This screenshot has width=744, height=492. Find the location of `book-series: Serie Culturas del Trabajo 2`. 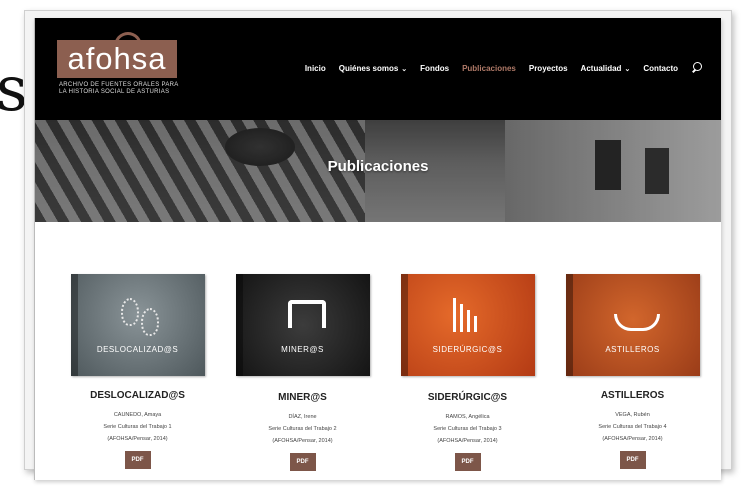

book-series: Serie Culturas del Trabajo 2 is located at coordinates (302, 429).